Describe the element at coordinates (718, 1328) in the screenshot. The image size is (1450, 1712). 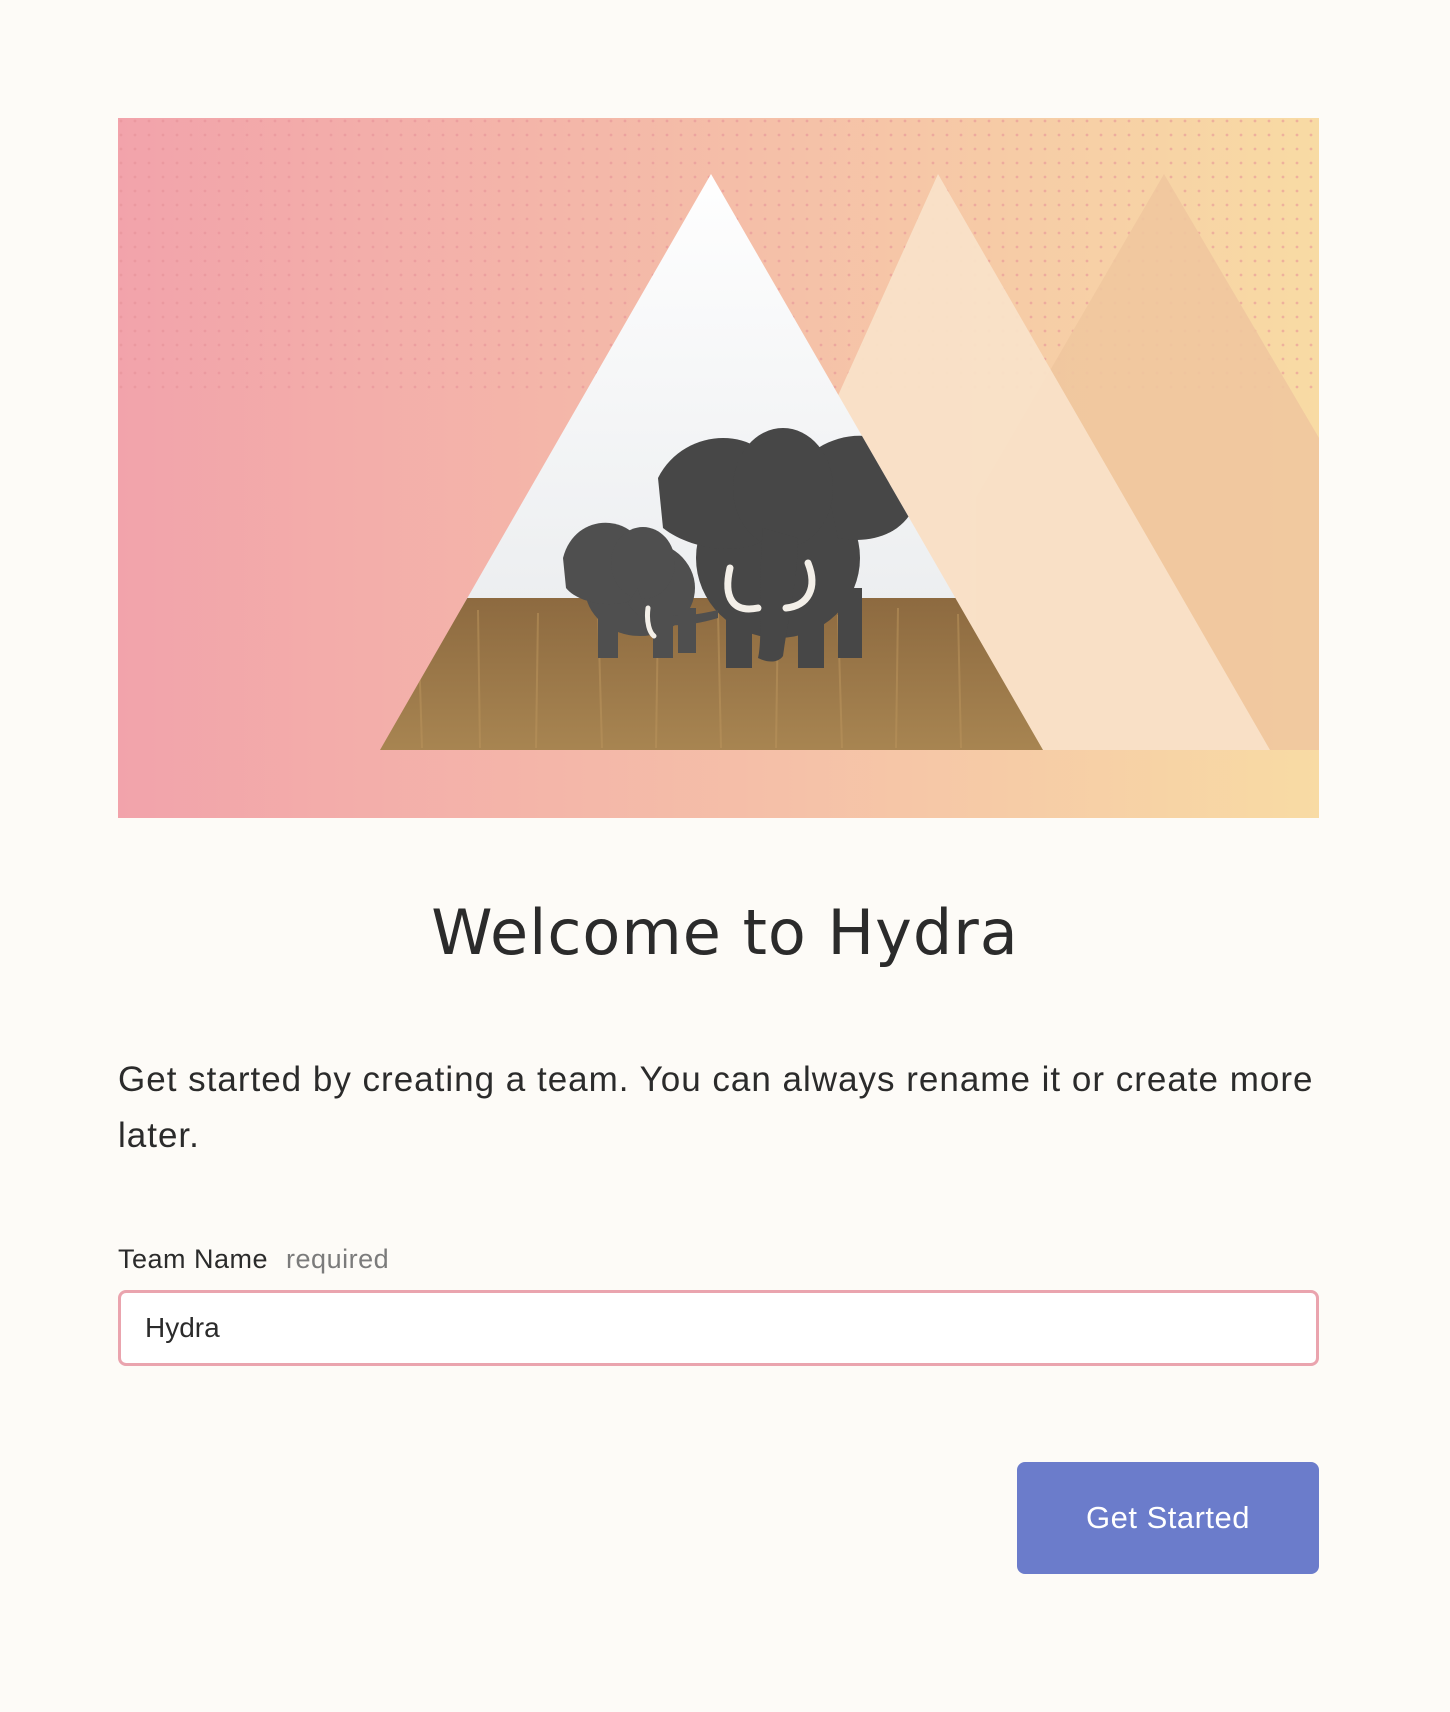
I see `team-name-input` at that location.